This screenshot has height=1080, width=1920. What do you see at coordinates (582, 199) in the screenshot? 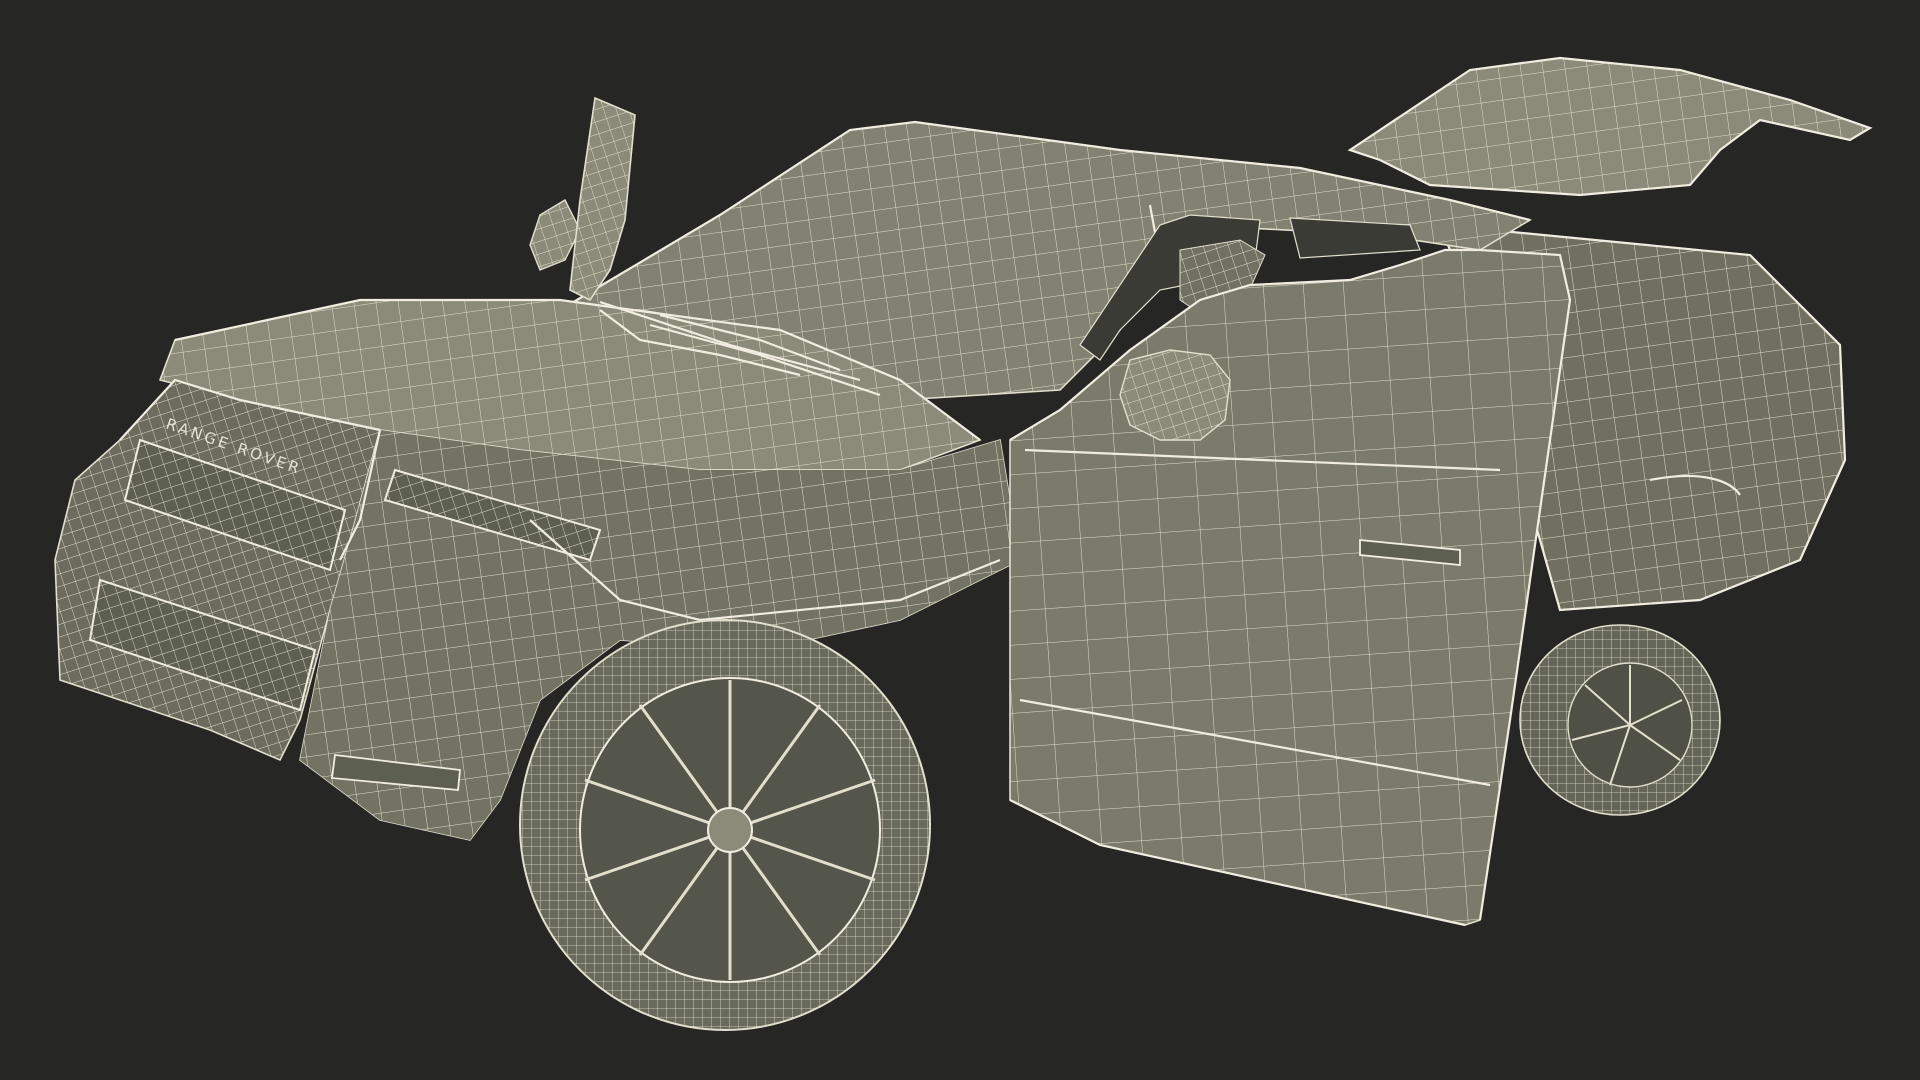
I see `left-mirror` at bounding box center [582, 199].